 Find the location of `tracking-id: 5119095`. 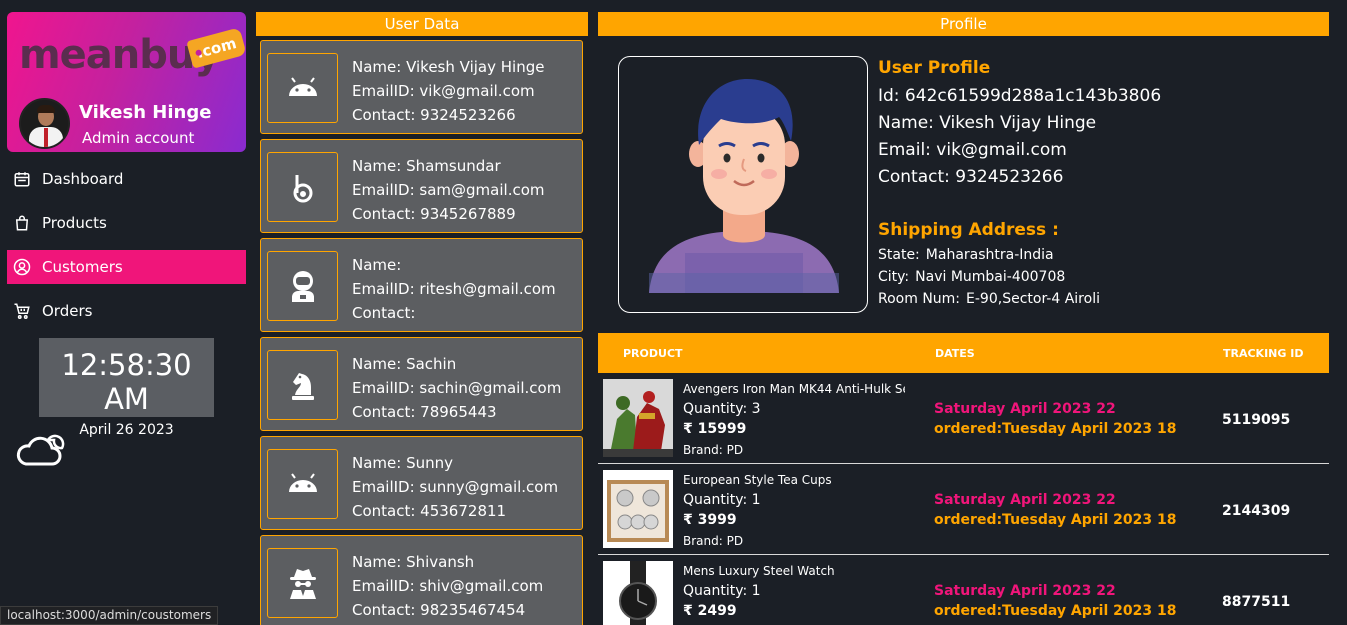

tracking-id: 5119095 is located at coordinates (1256, 420).